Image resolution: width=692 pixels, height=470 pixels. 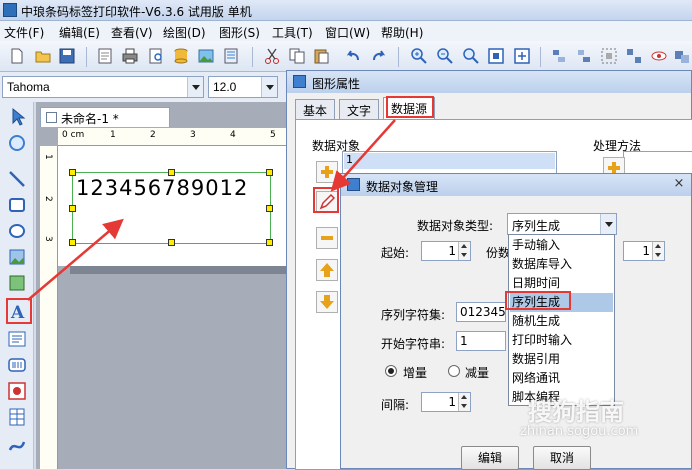 I want to click on decrease-radio, so click(x=454, y=371).